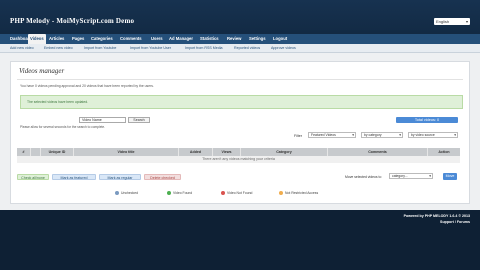  Describe the element at coordinates (247, 48) in the screenshot. I see `subnav-reported-videos: Reported videos` at that location.